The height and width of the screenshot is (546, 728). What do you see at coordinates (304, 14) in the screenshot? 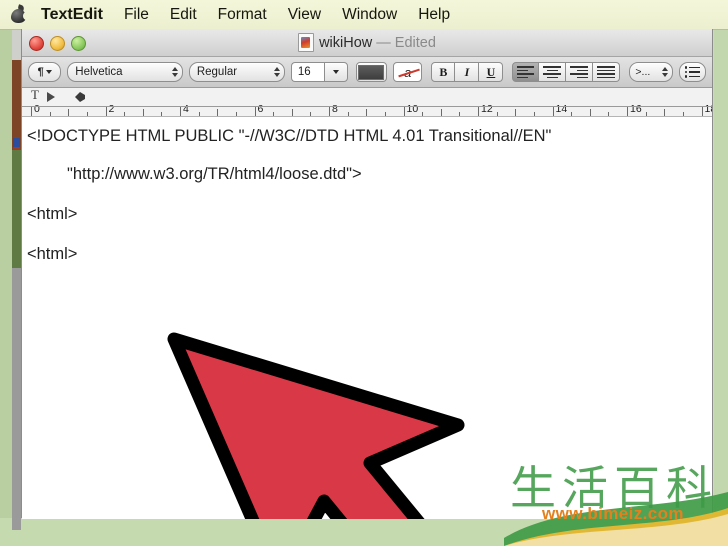
I see `menu-item-view: View` at bounding box center [304, 14].